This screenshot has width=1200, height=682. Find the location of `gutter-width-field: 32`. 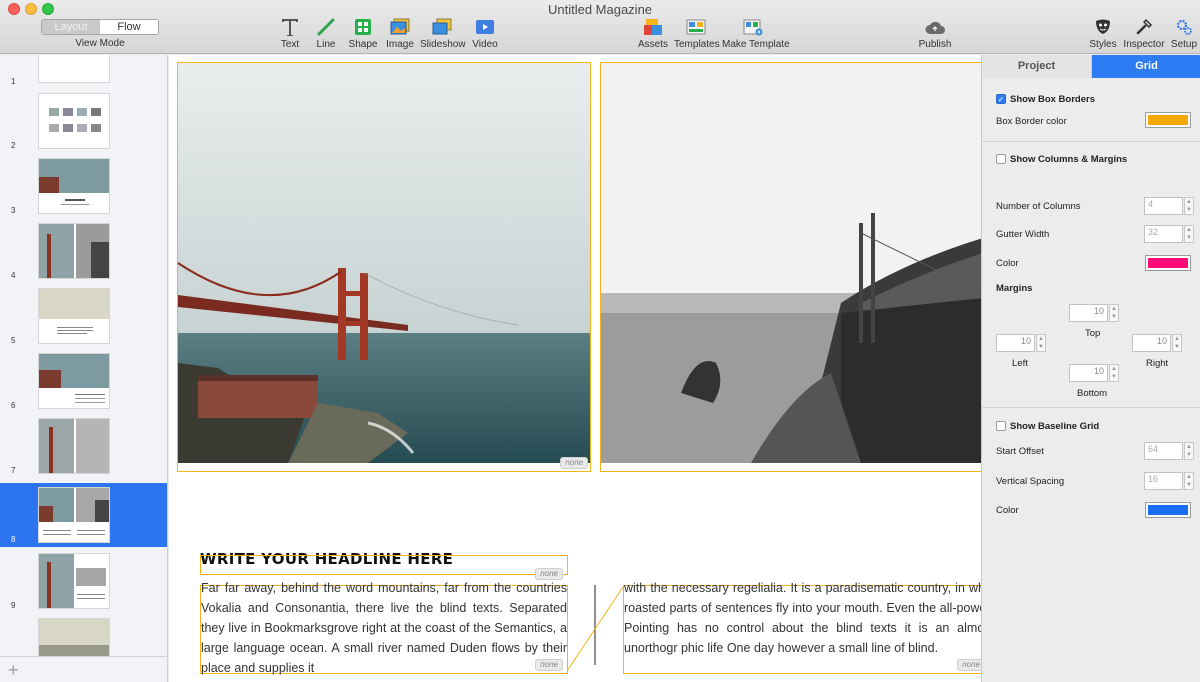

gutter-width-field: 32 is located at coordinates (1163, 234).